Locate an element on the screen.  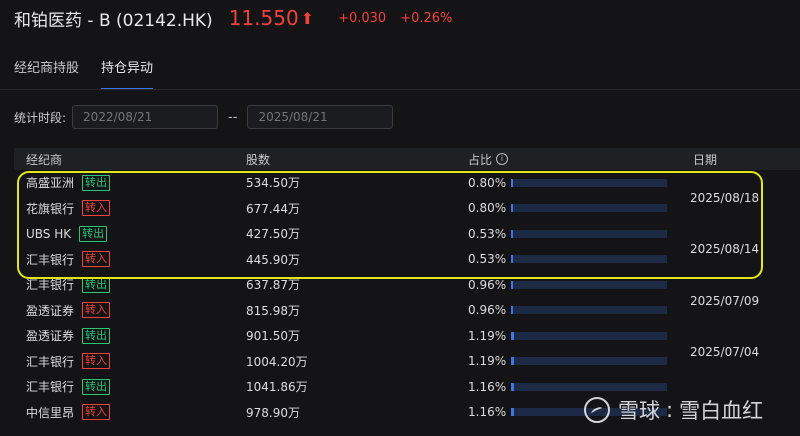
watermark-author: 雪白血红 is located at coordinates (721, 411).